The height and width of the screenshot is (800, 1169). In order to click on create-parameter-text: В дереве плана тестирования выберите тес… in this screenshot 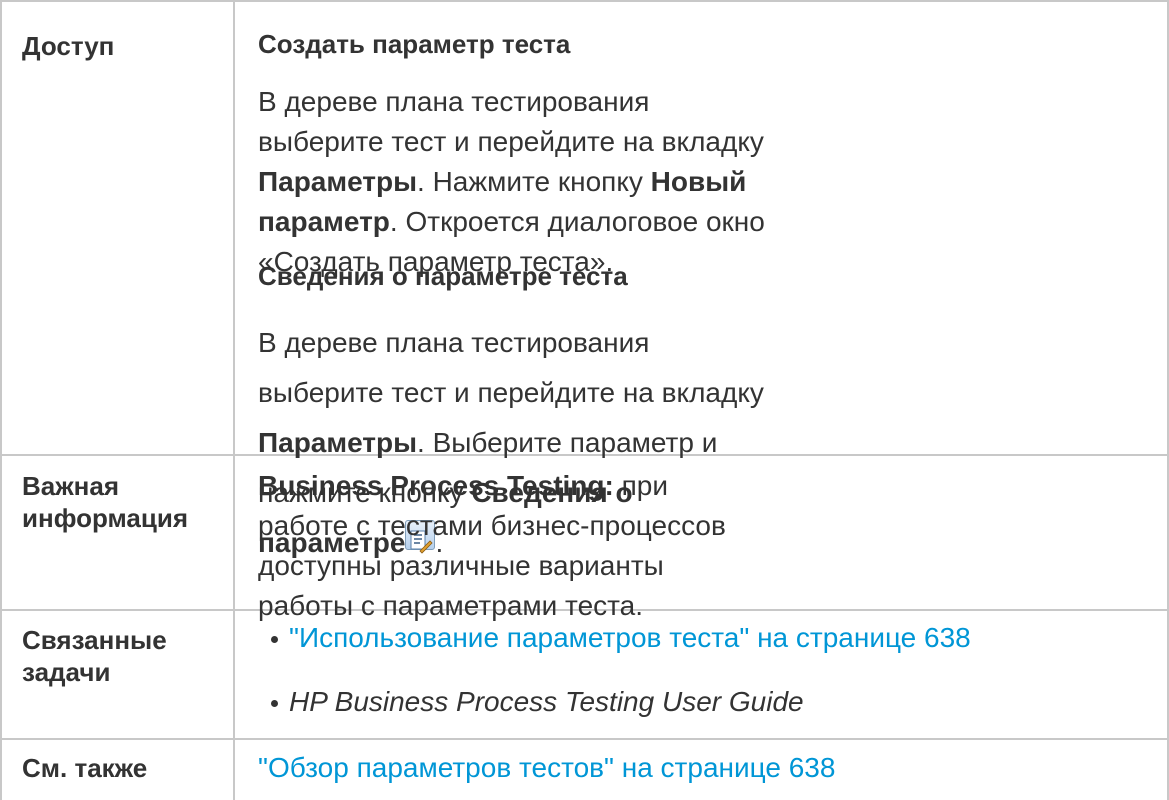, I will do `click(518, 182)`.